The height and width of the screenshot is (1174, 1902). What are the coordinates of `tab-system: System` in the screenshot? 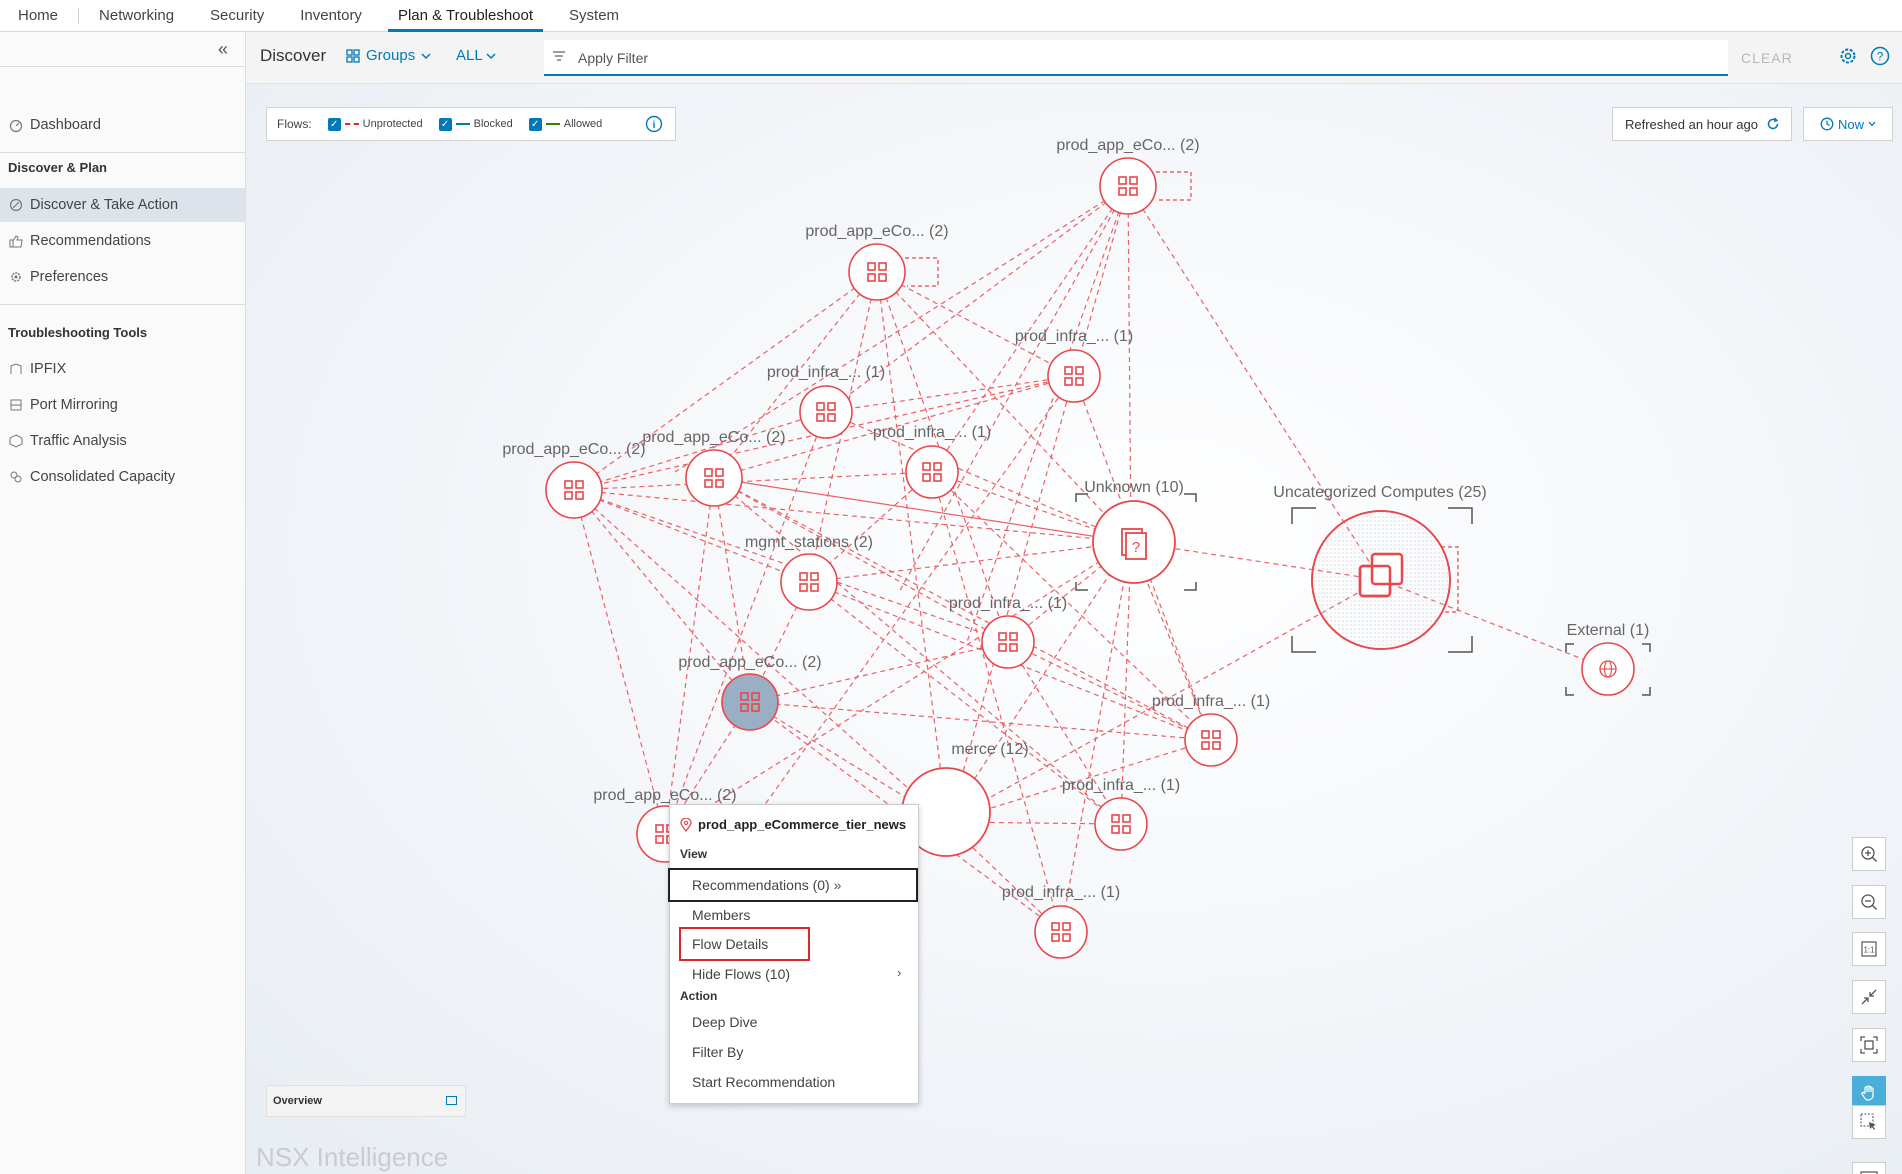 It's located at (594, 16).